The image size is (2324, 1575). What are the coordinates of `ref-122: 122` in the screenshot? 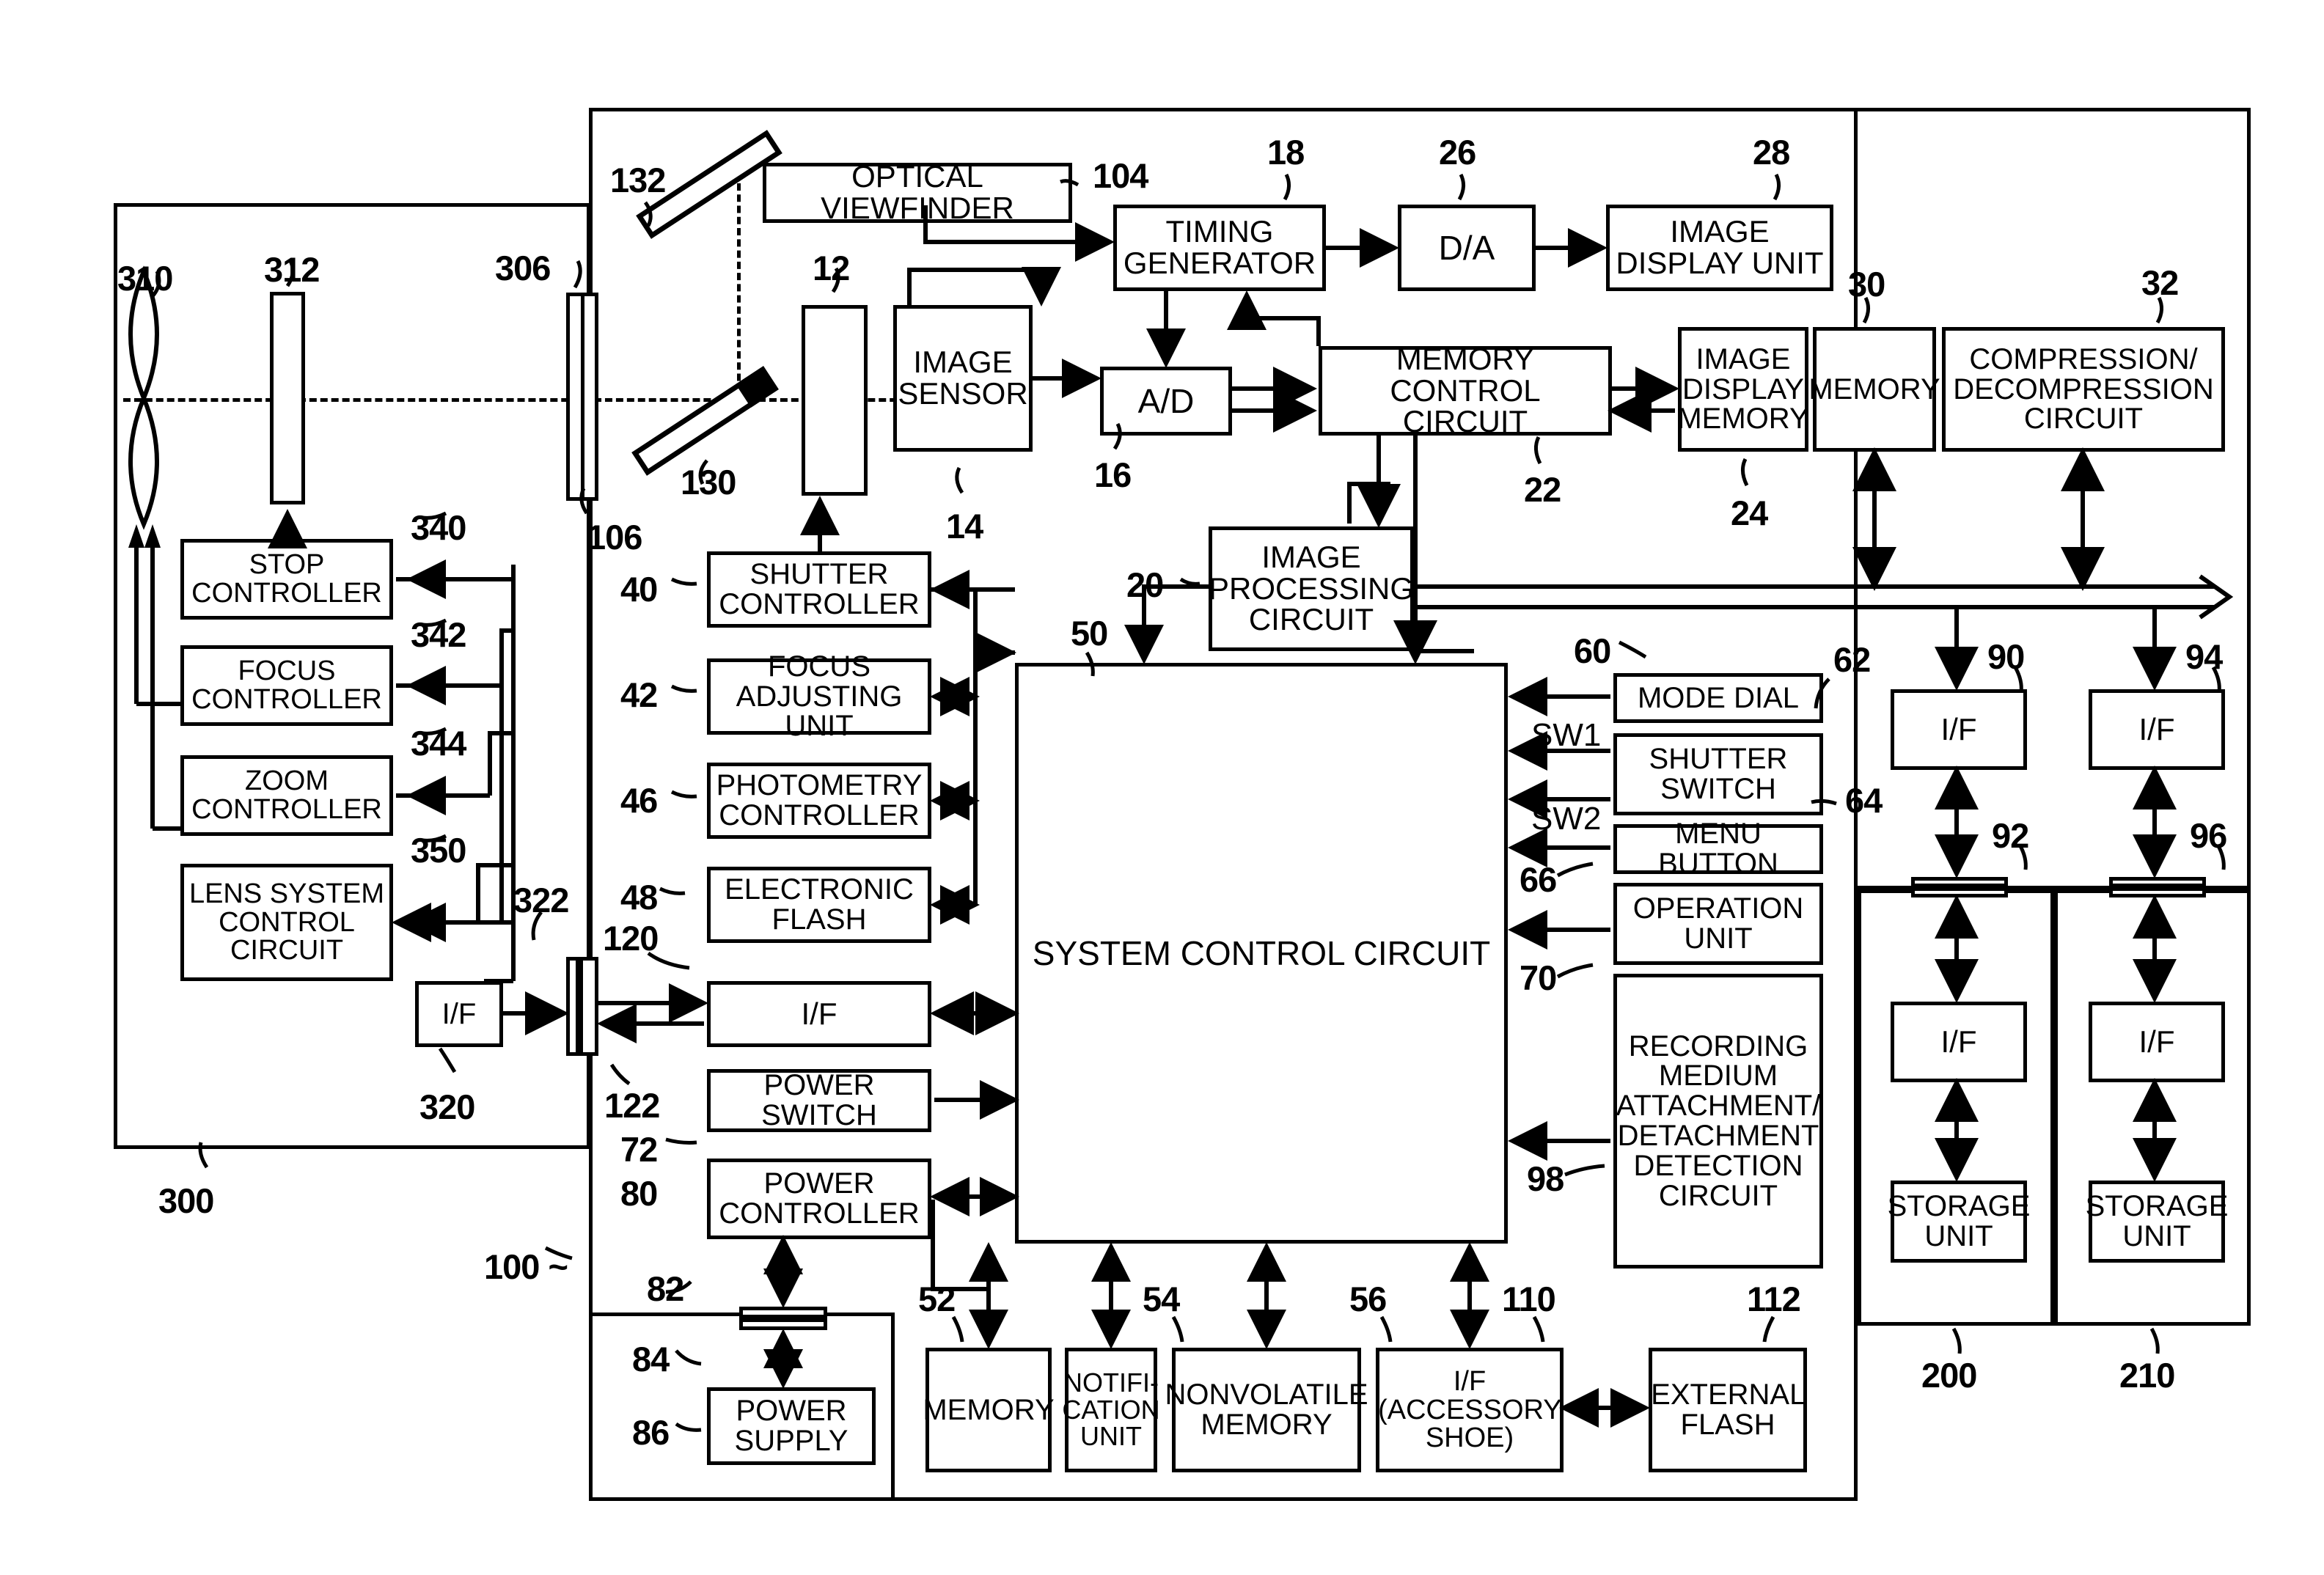 It's located at (632, 1105).